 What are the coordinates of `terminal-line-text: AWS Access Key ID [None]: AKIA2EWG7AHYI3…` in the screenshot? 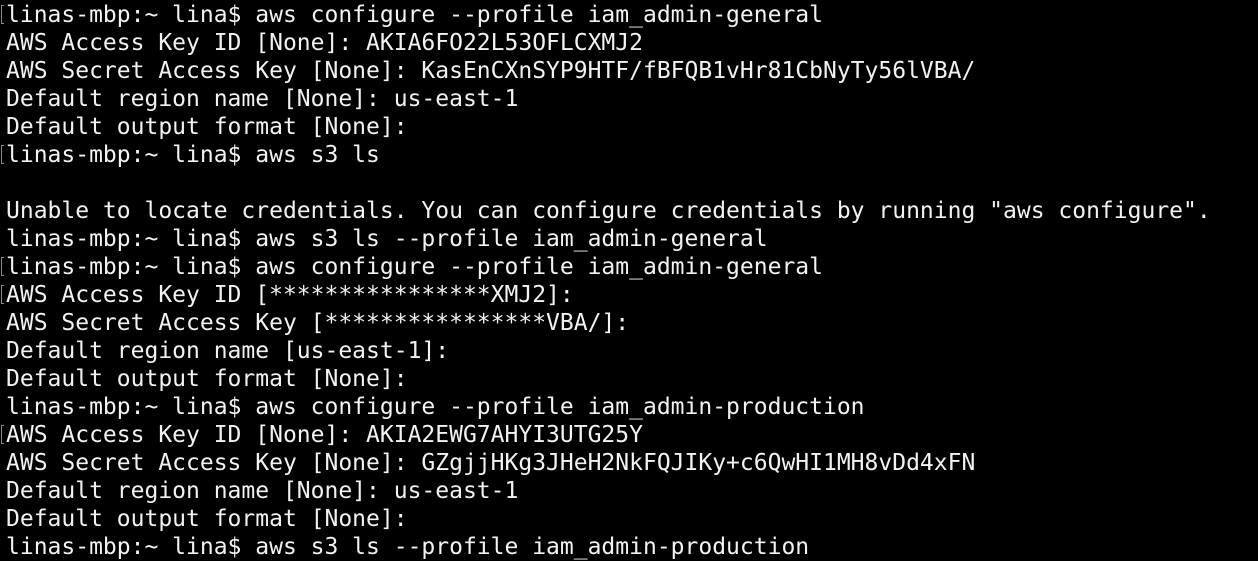 It's located at (324, 435).